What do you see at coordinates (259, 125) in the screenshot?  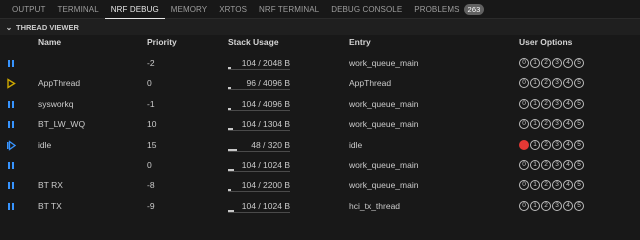 I see `stack-usage-bar: 104 / 1304 B` at bounding box center [259, 125].